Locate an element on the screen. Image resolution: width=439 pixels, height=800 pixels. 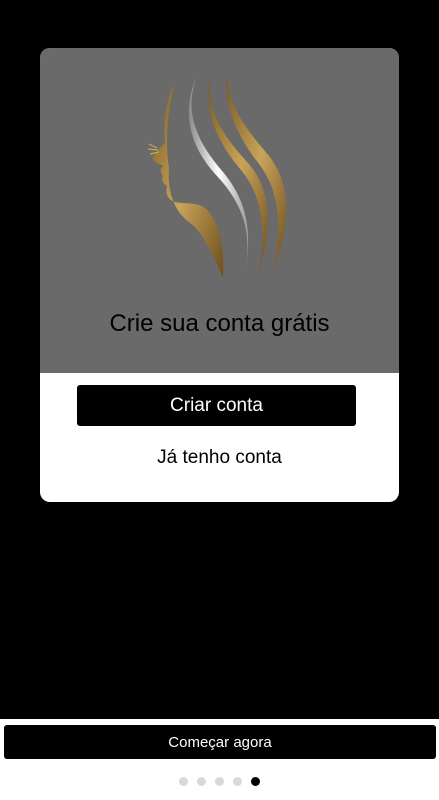
start-now-button: Começar agora is located at coordinates (220, 742).